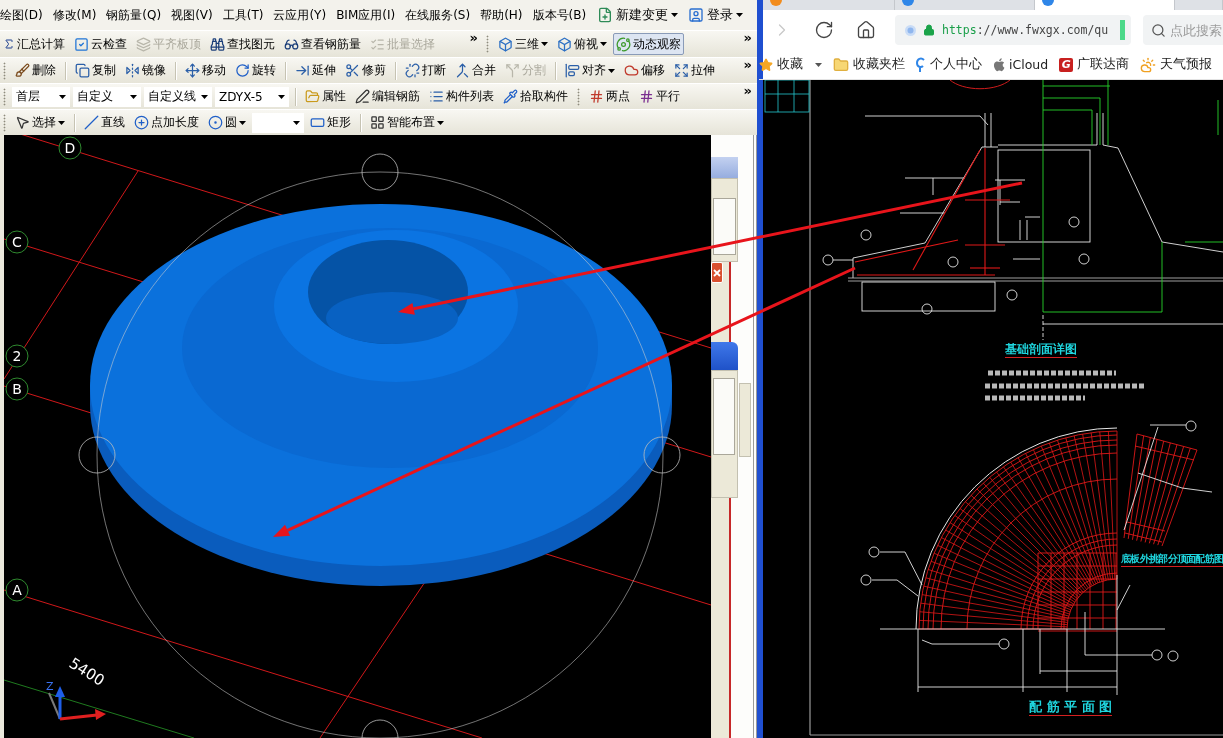  Describe the element at coordinates (22, 122) in the screenshot. I see `pointer-icon` at that location.